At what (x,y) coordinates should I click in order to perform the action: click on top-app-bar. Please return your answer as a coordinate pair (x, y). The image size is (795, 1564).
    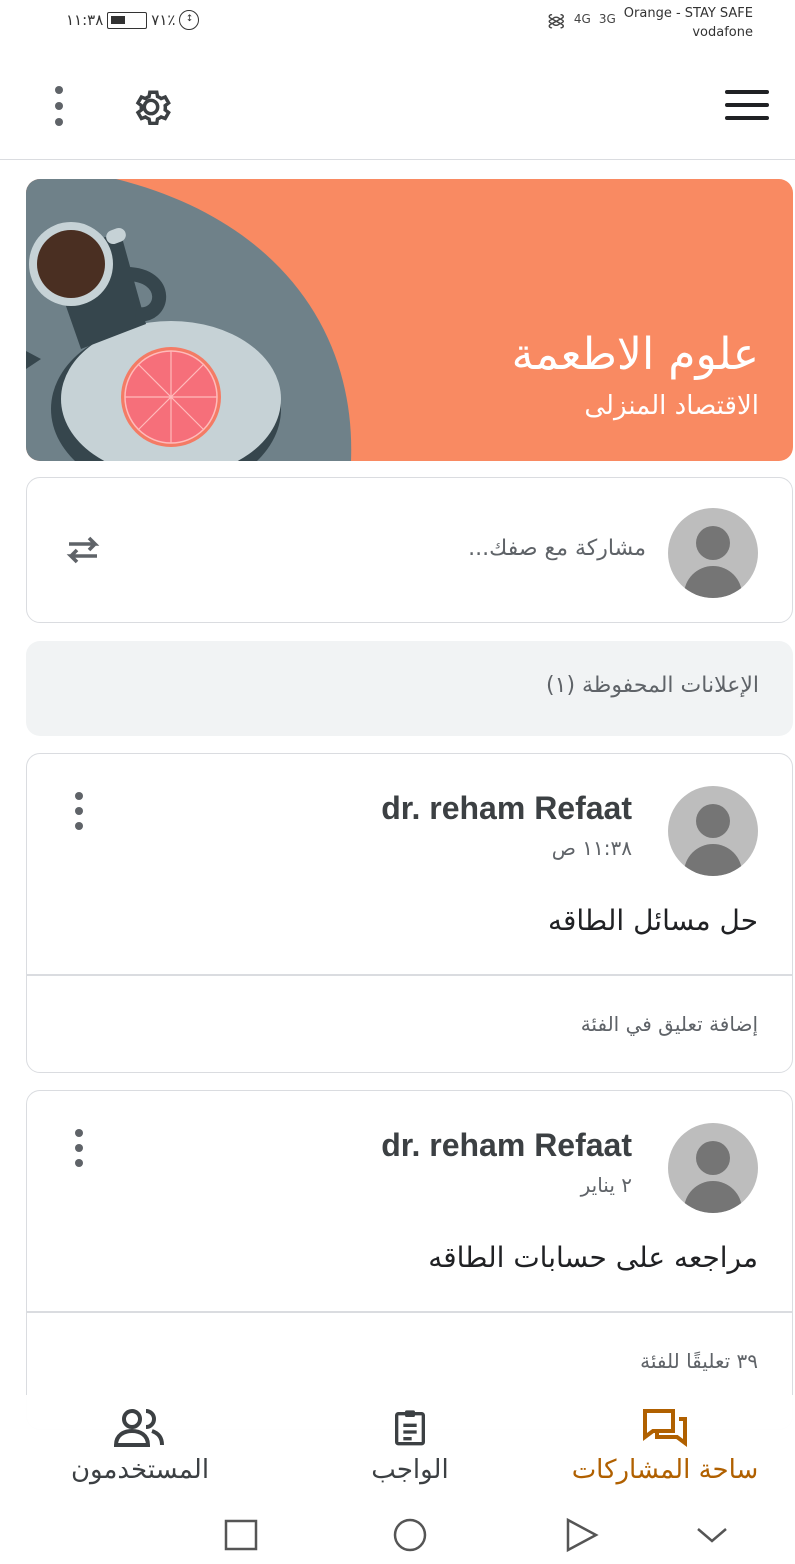
    Looking at the image, I should click on (397, 110).